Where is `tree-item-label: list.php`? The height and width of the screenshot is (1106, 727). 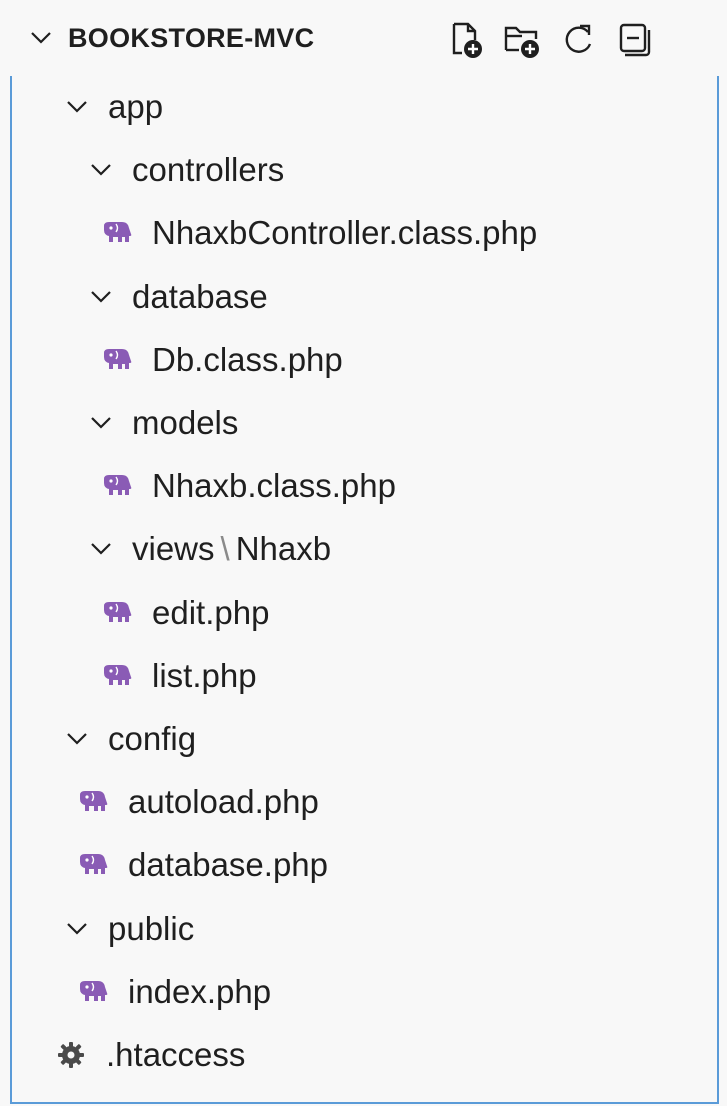 tree-item-label: list.php is located at coordinates (204, 675).